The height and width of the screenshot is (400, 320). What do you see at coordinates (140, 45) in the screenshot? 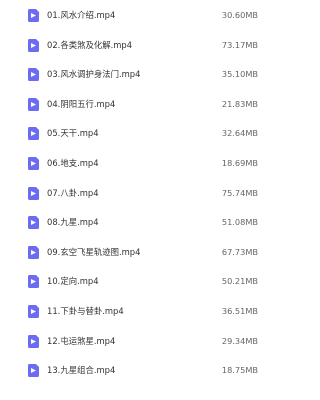
I see `file-row: 02.各类煞及化解.mp4 73.17MB` at bounding box center [140, 45].